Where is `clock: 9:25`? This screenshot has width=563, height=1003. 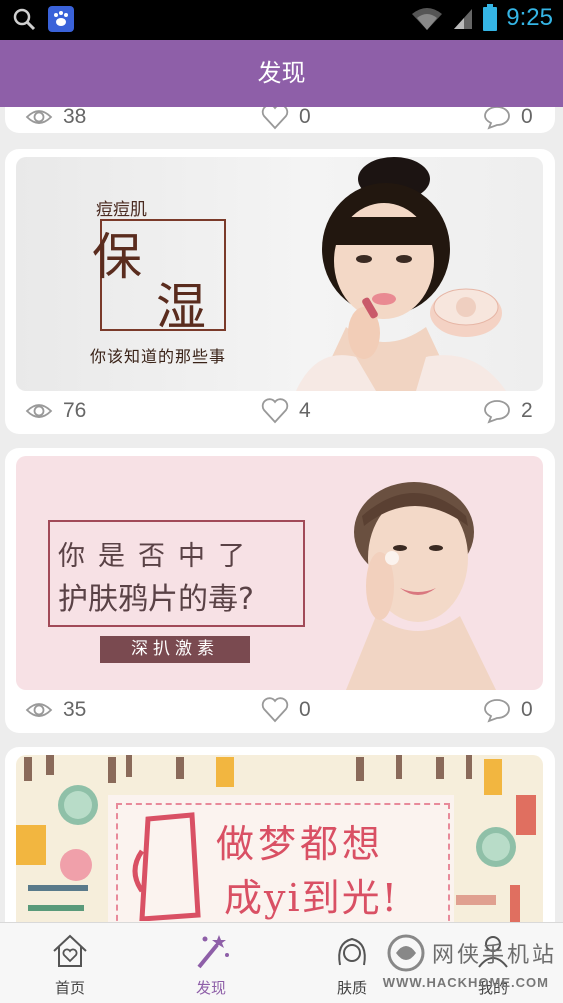
clock: 9:25 is located at coordinates (529, 17).